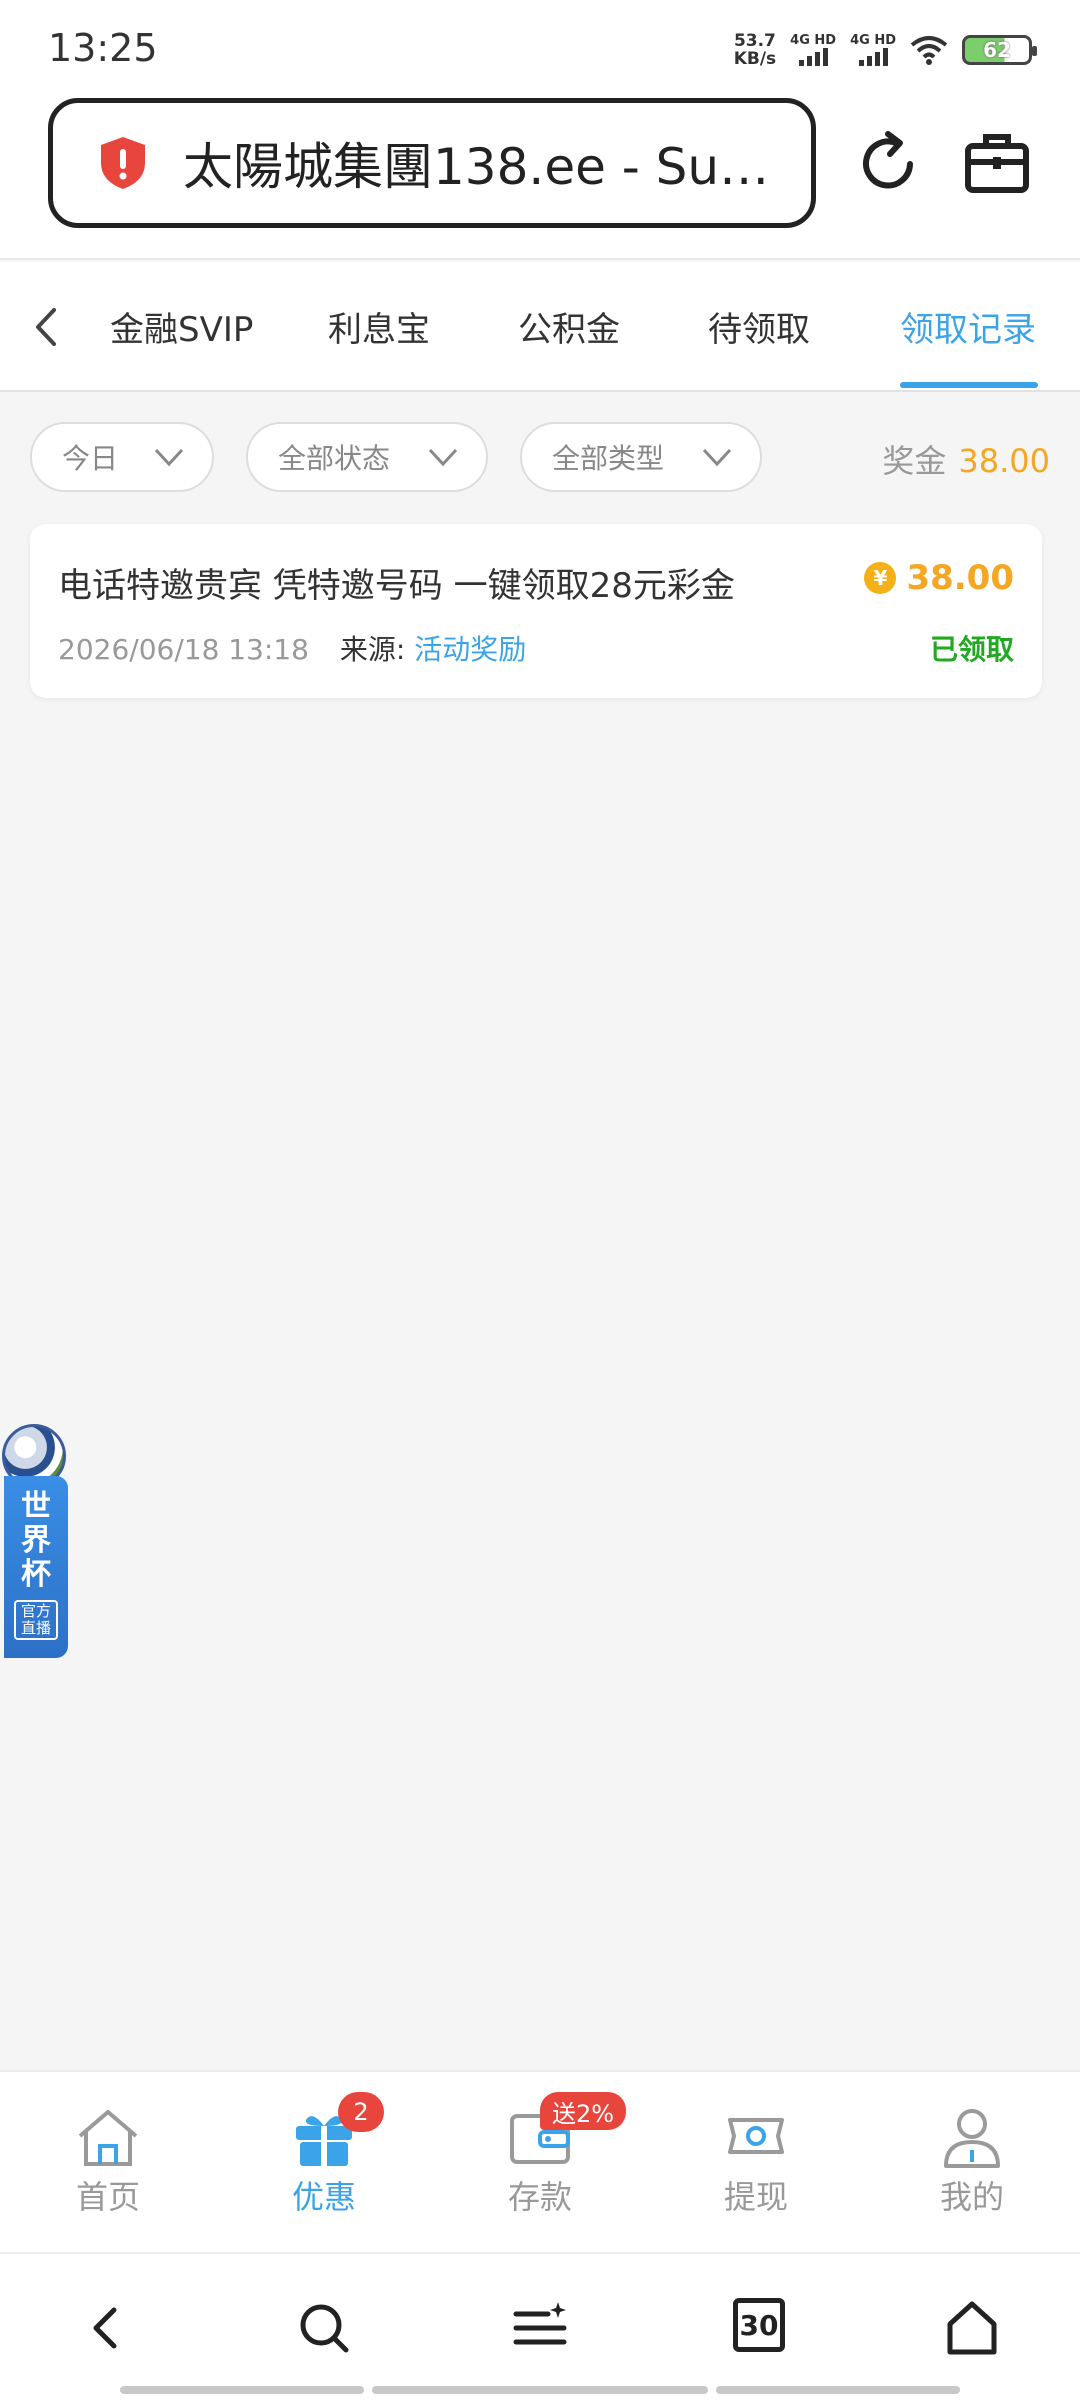 This screenshot has width=1080, height=2400. I want to click on nav-withdraw-label: 提现, so click(755, 2197).